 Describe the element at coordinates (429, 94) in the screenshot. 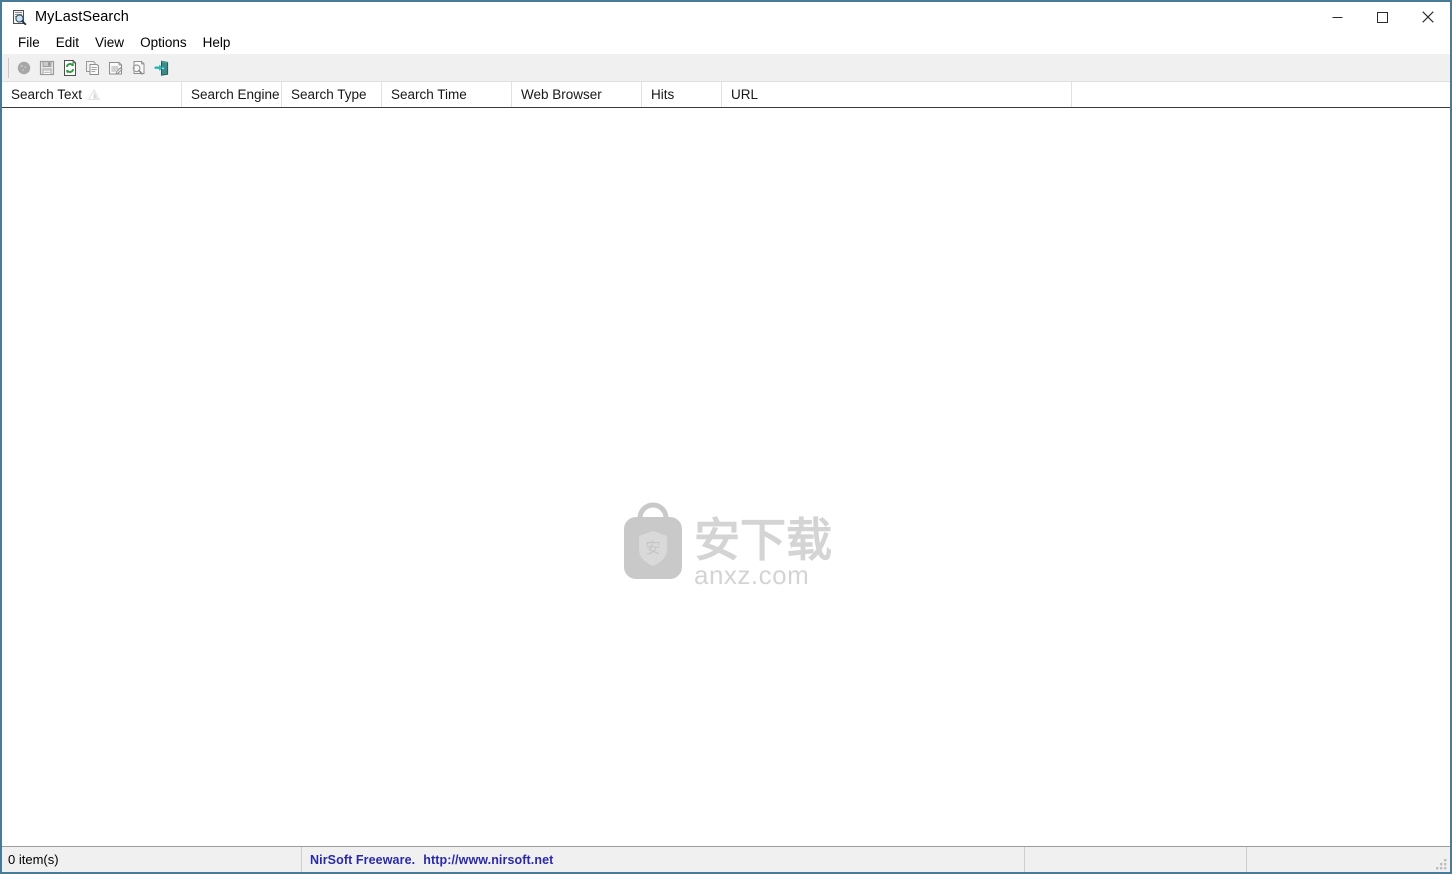

I see `column-header-label: Search Time` at that location.